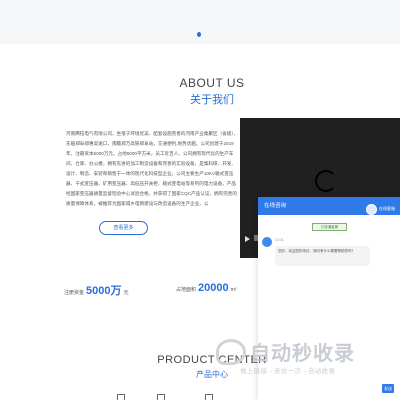 This screenshot has width=400, height=400. What do you see at coordinates (186, 290) in the screenshot?
I see `stat-label: 占地面积` at bounding box center [186, 290].